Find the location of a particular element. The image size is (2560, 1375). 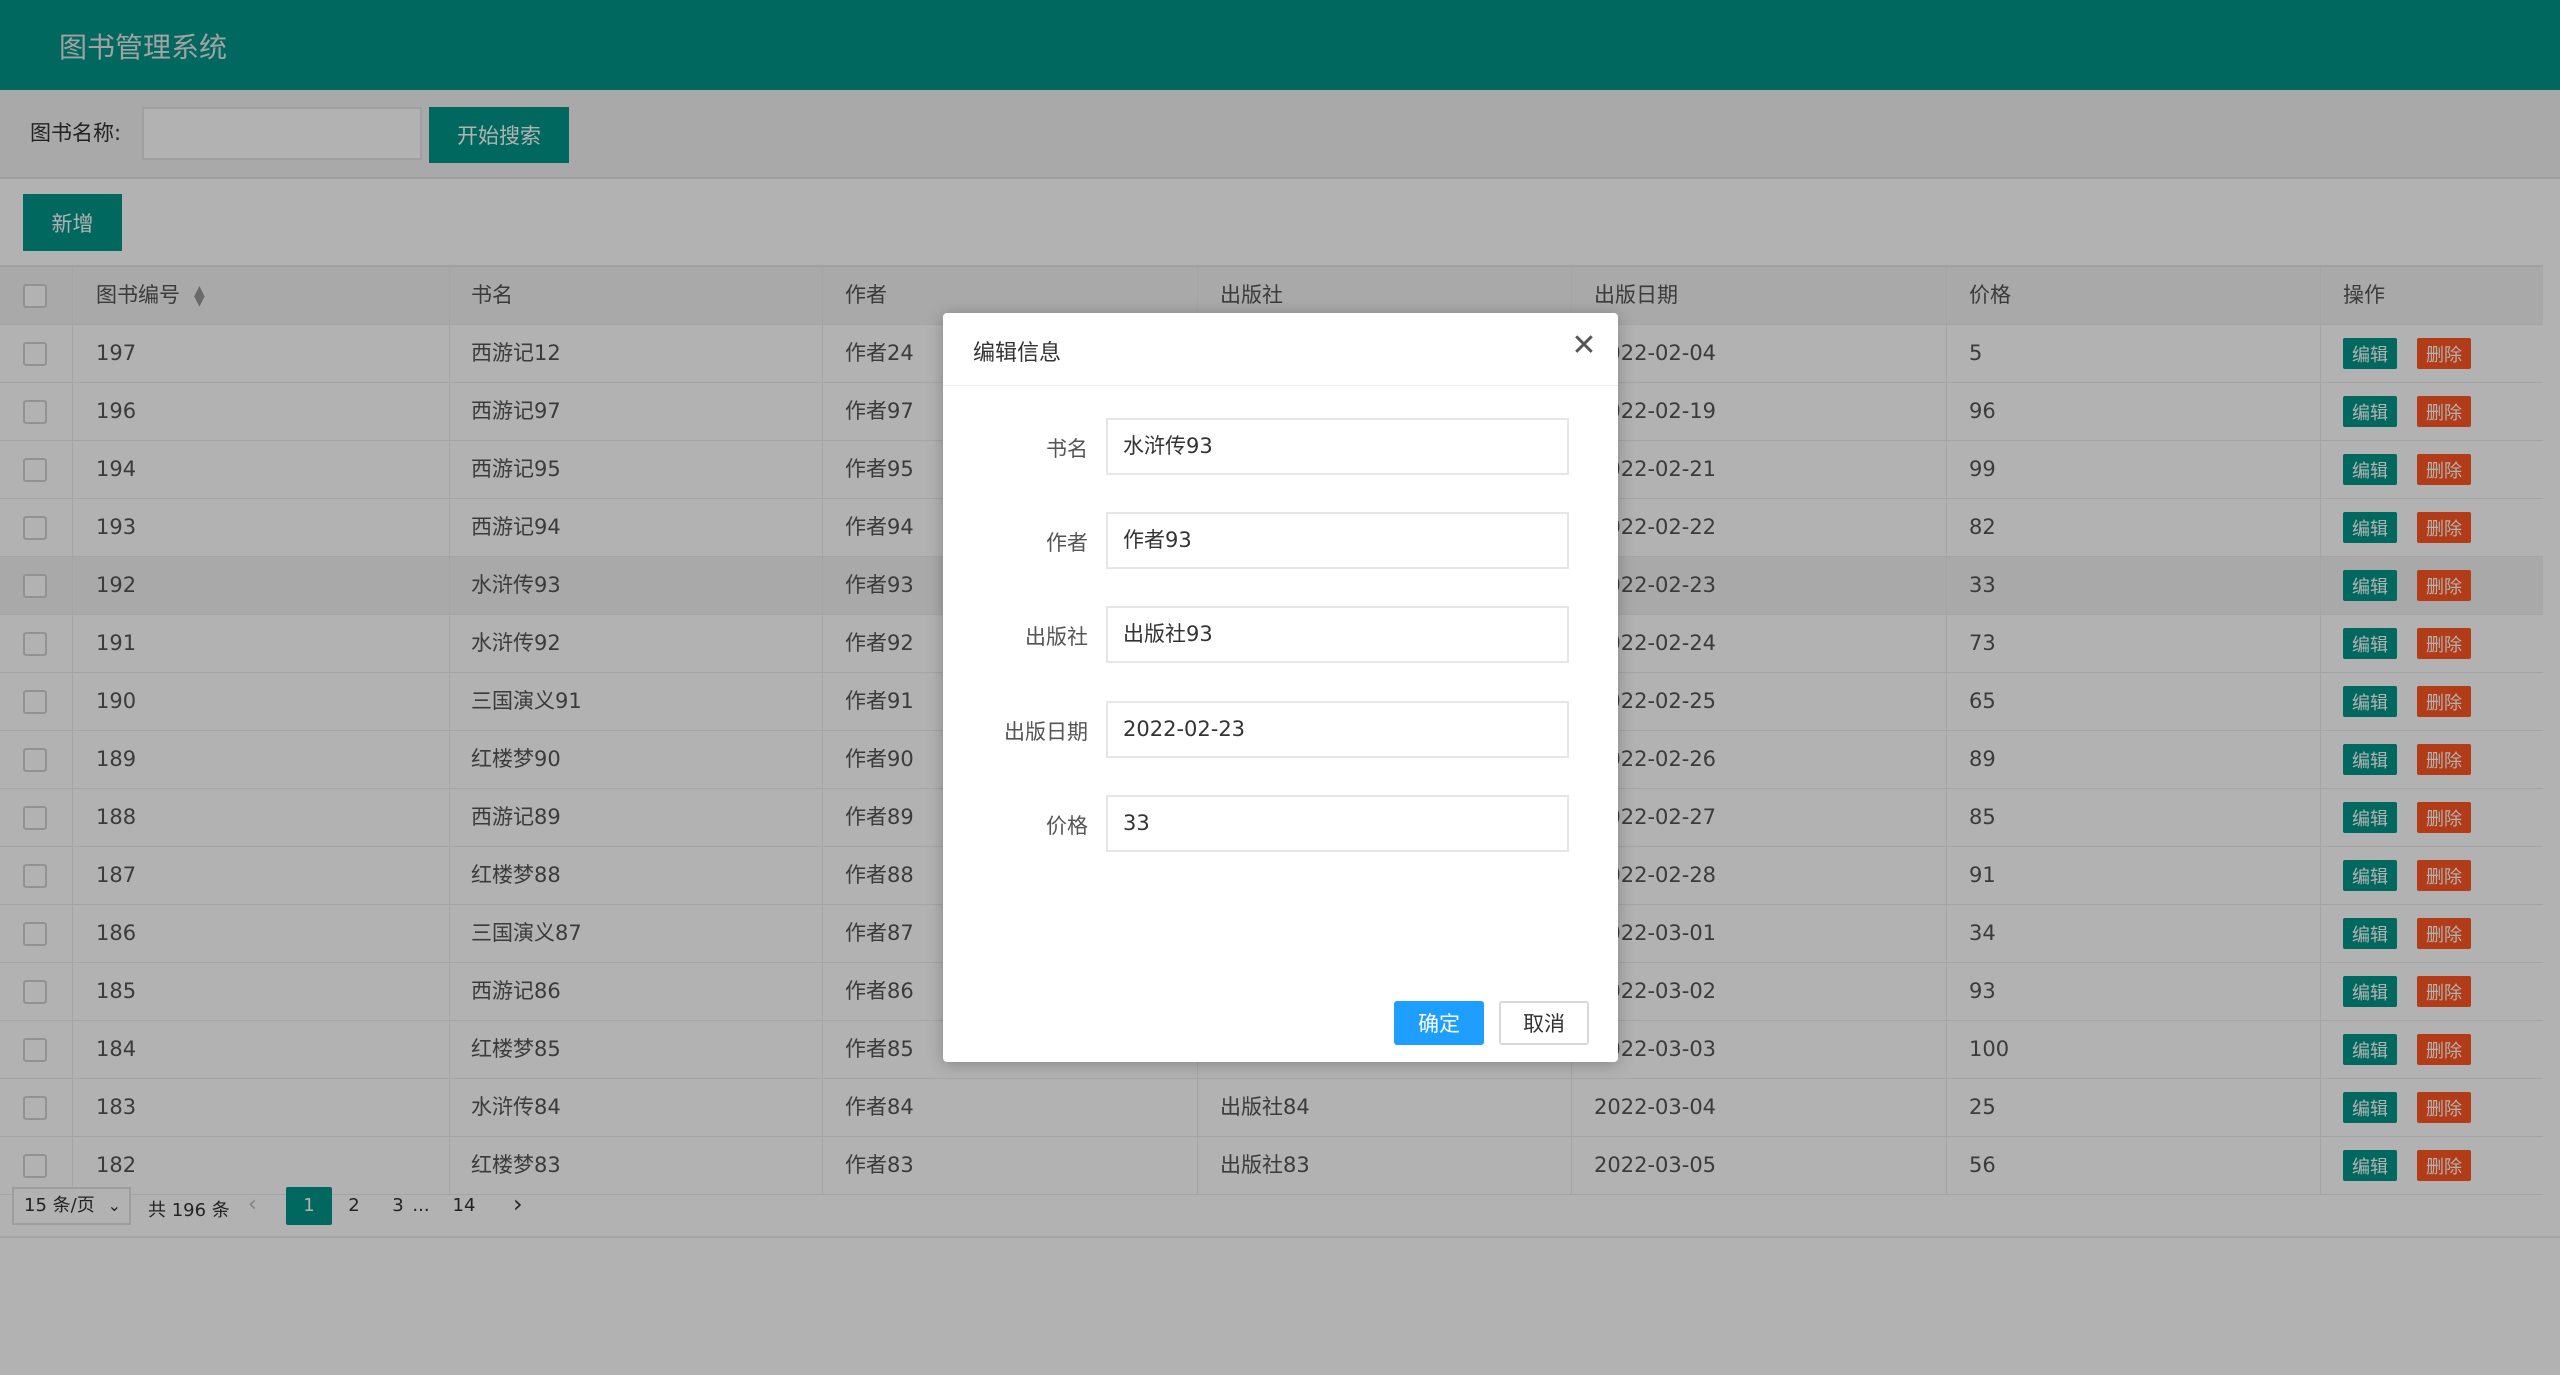

author-input: 作者93 is located at coordinates (1337, 540).